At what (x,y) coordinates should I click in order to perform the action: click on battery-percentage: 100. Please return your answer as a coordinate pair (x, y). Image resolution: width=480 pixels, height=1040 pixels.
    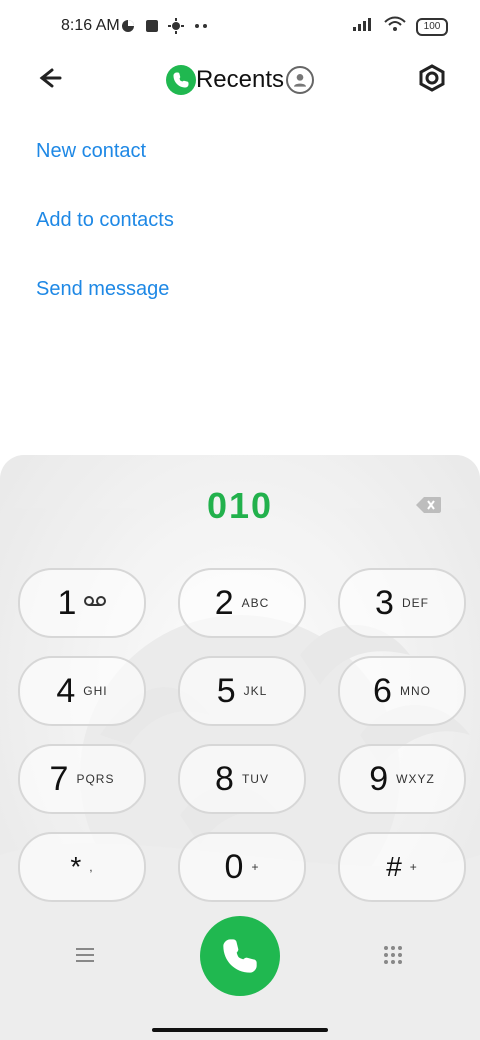
    Looking at the image, I should click on (432, 26).